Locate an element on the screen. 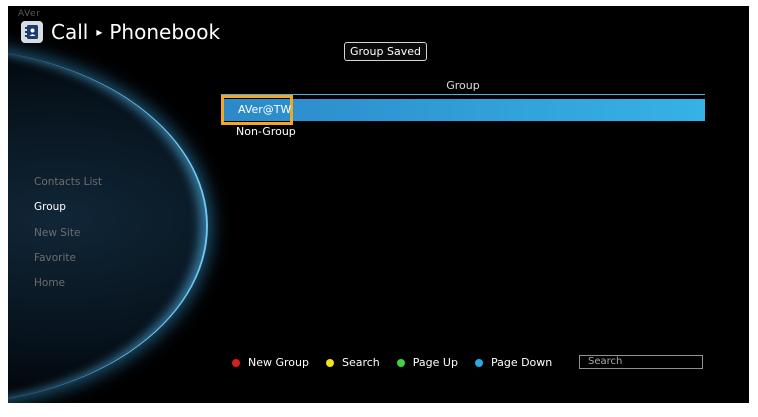  sidebar-item-new-site: New Site is located at coordinates (68, 233).